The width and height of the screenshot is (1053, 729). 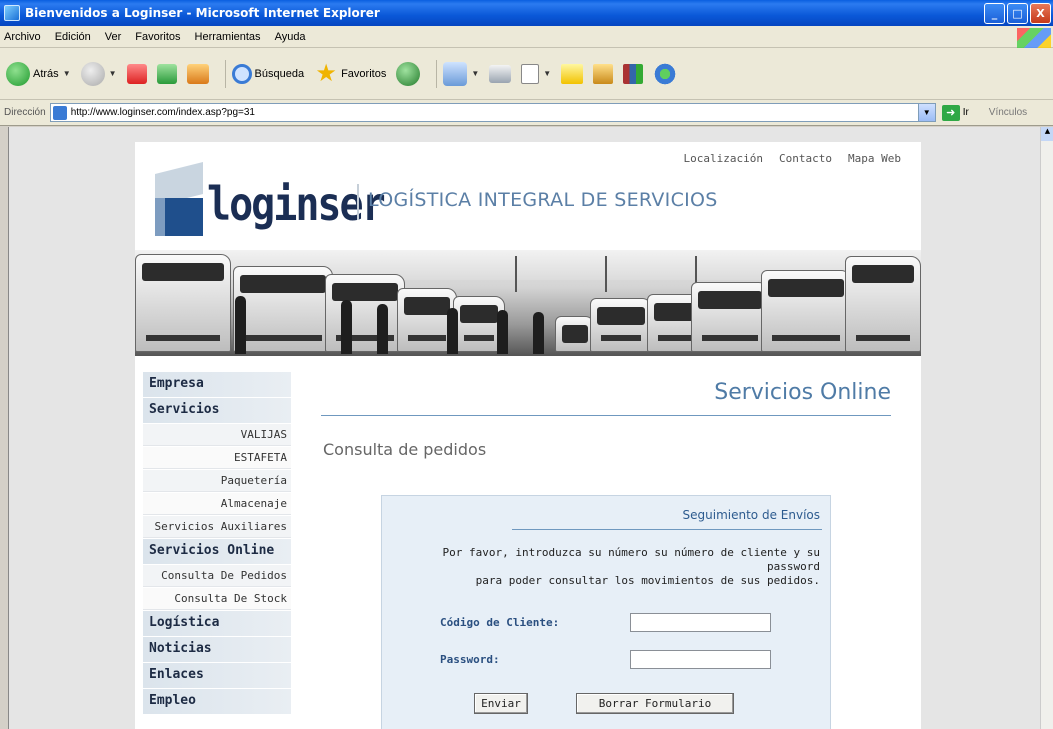 I want to click on back-button: Atrás ▼, so click(x=38, y=73).